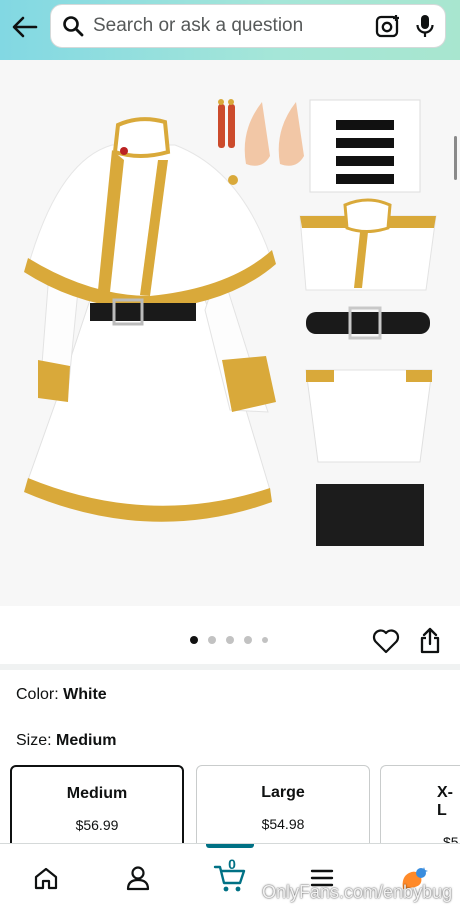 This screenshot has width=460, height=911. I want to click on pagination-dots, so click(229, 640).